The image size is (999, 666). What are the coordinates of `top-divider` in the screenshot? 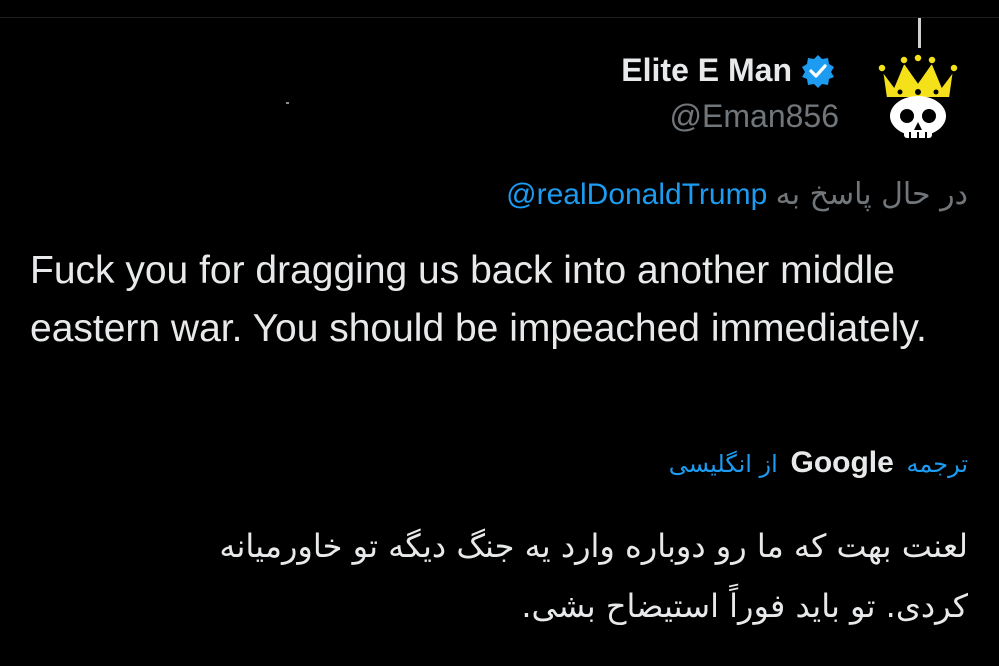 It's located at (499, 17).